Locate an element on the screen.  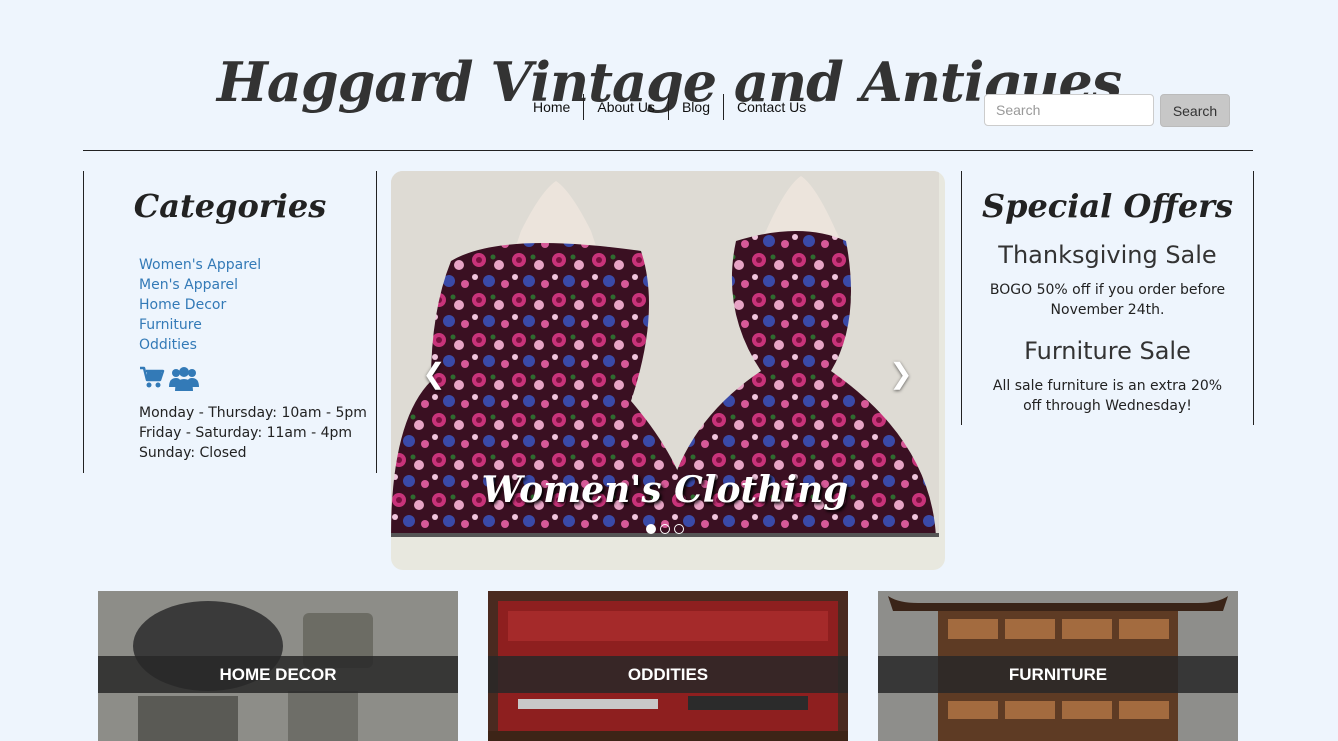
list-item: Oddities is located at coordinates (200, 345).